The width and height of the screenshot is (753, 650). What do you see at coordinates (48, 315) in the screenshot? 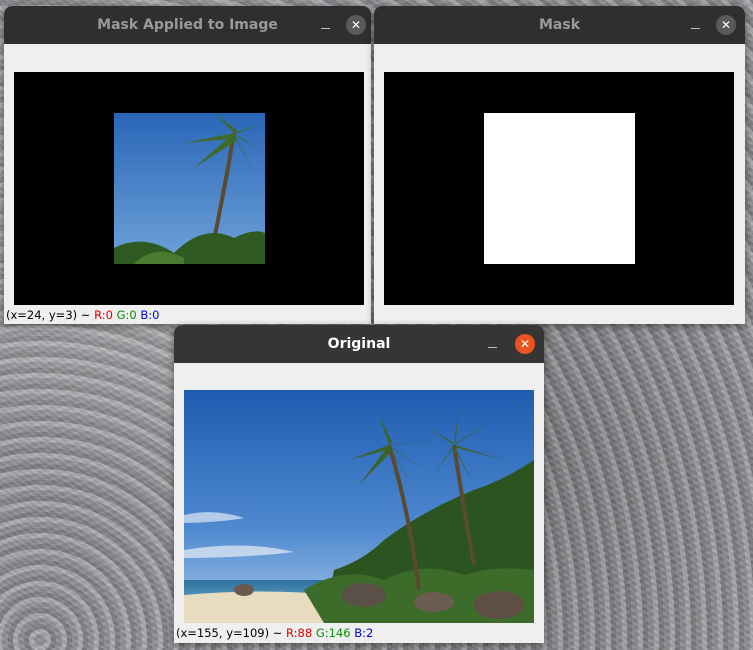
I see `pixel-coords: (x=24, y=3) ~` at bounding box center [48, 315].